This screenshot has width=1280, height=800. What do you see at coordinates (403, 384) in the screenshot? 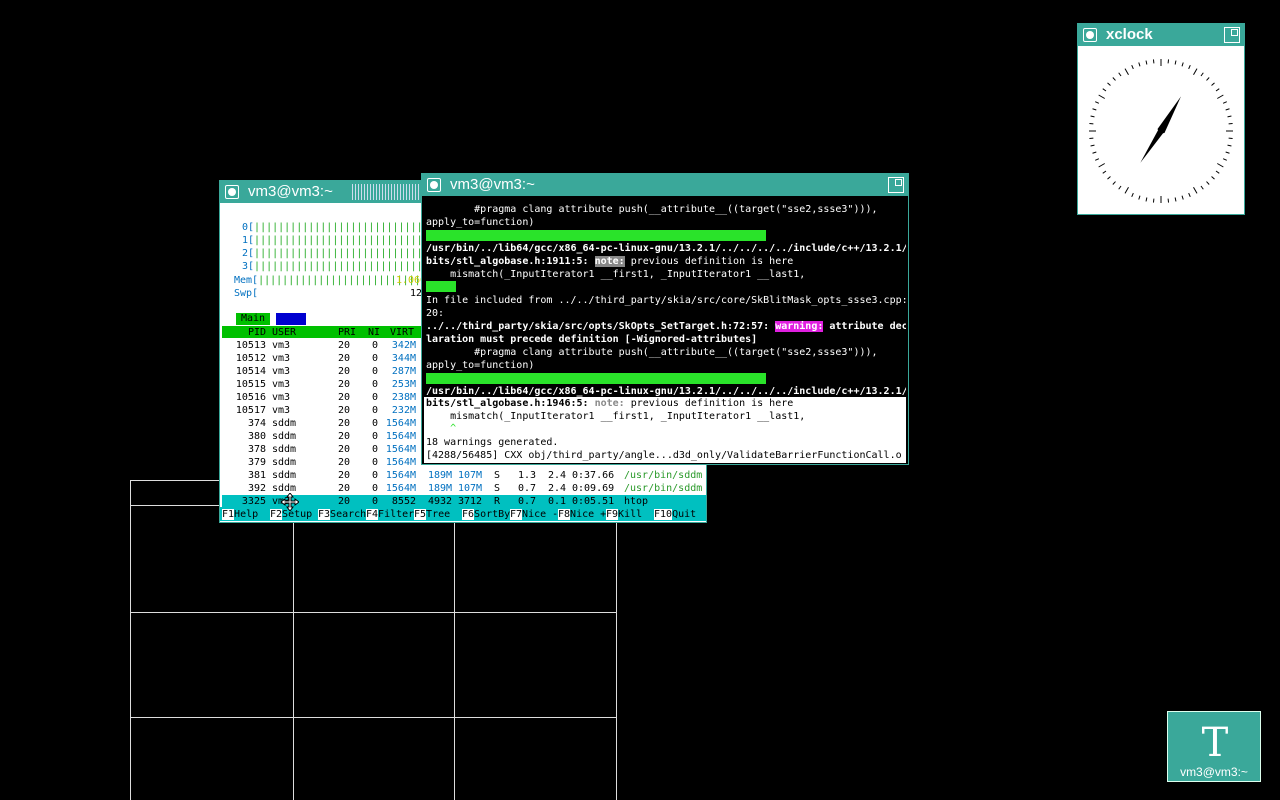
I see `cell-virt: 253M` at bounding box center [403, 384].